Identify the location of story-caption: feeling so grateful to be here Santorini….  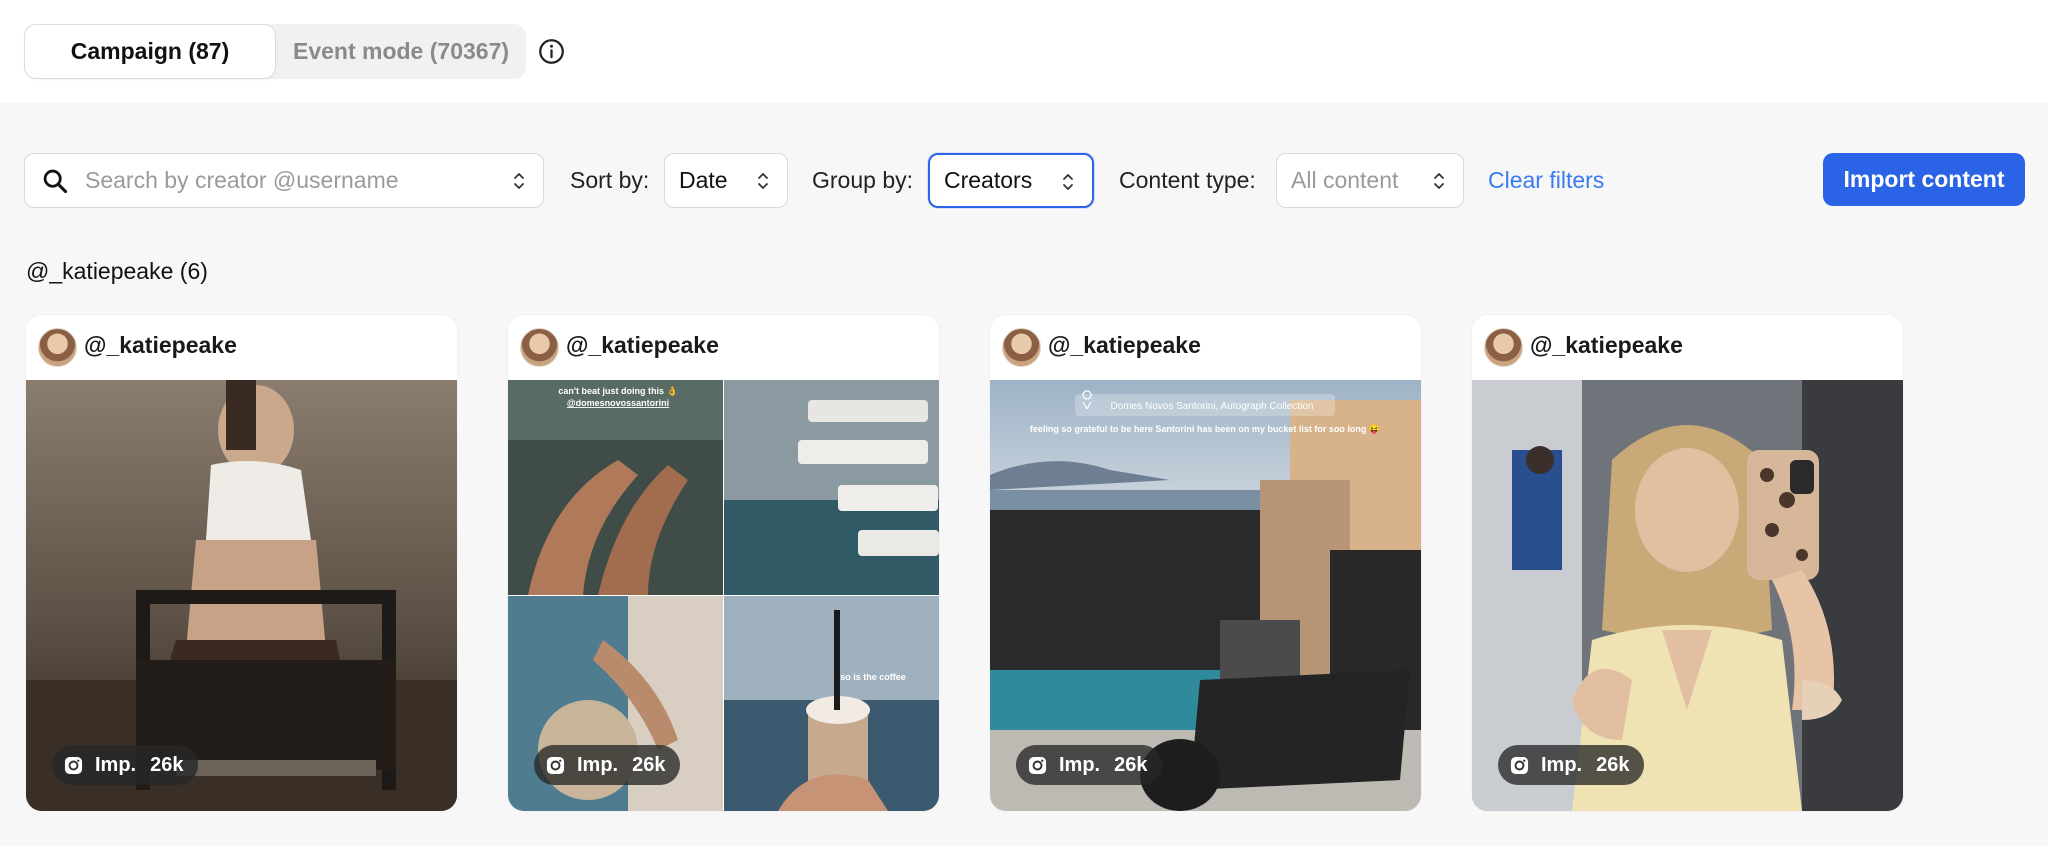
(1205, 429).